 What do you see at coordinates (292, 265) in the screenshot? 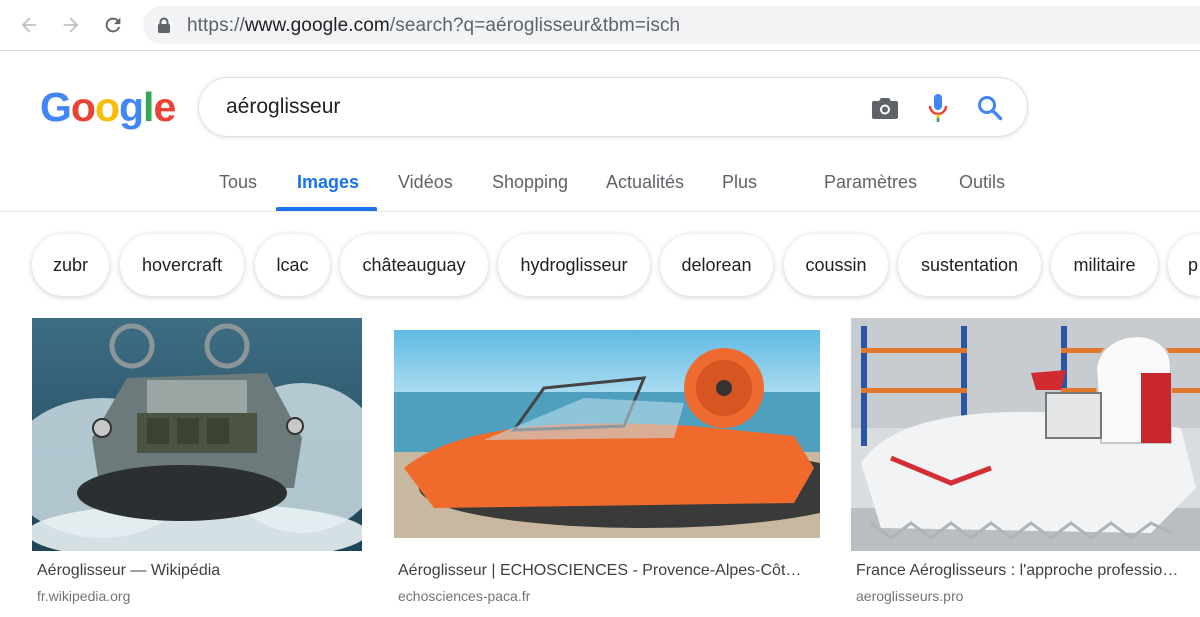
I see `related-search-chip: lcac` at bounding box center [292, 265].